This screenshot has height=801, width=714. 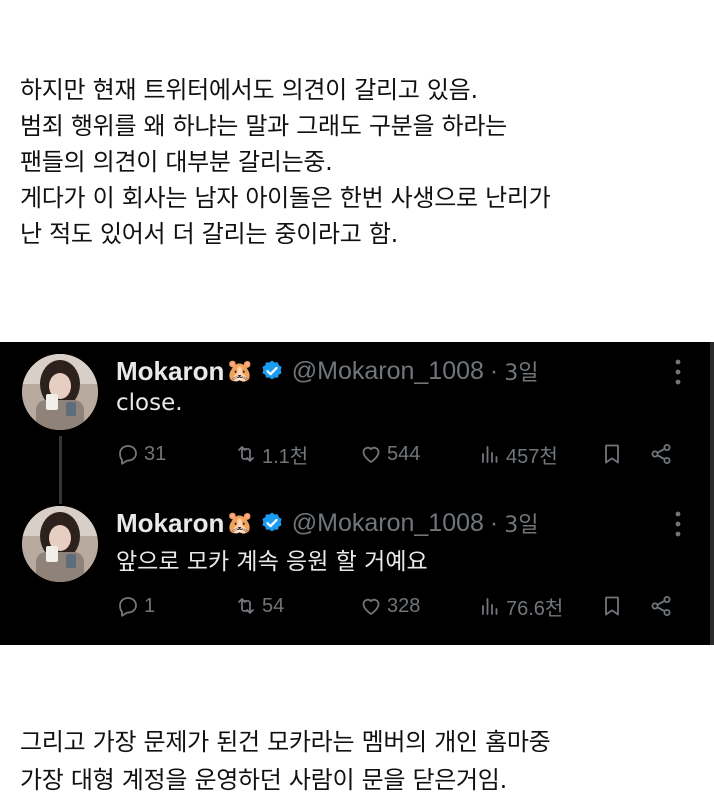 I want to click on reply-button: 1, so click(x=135, y=606).